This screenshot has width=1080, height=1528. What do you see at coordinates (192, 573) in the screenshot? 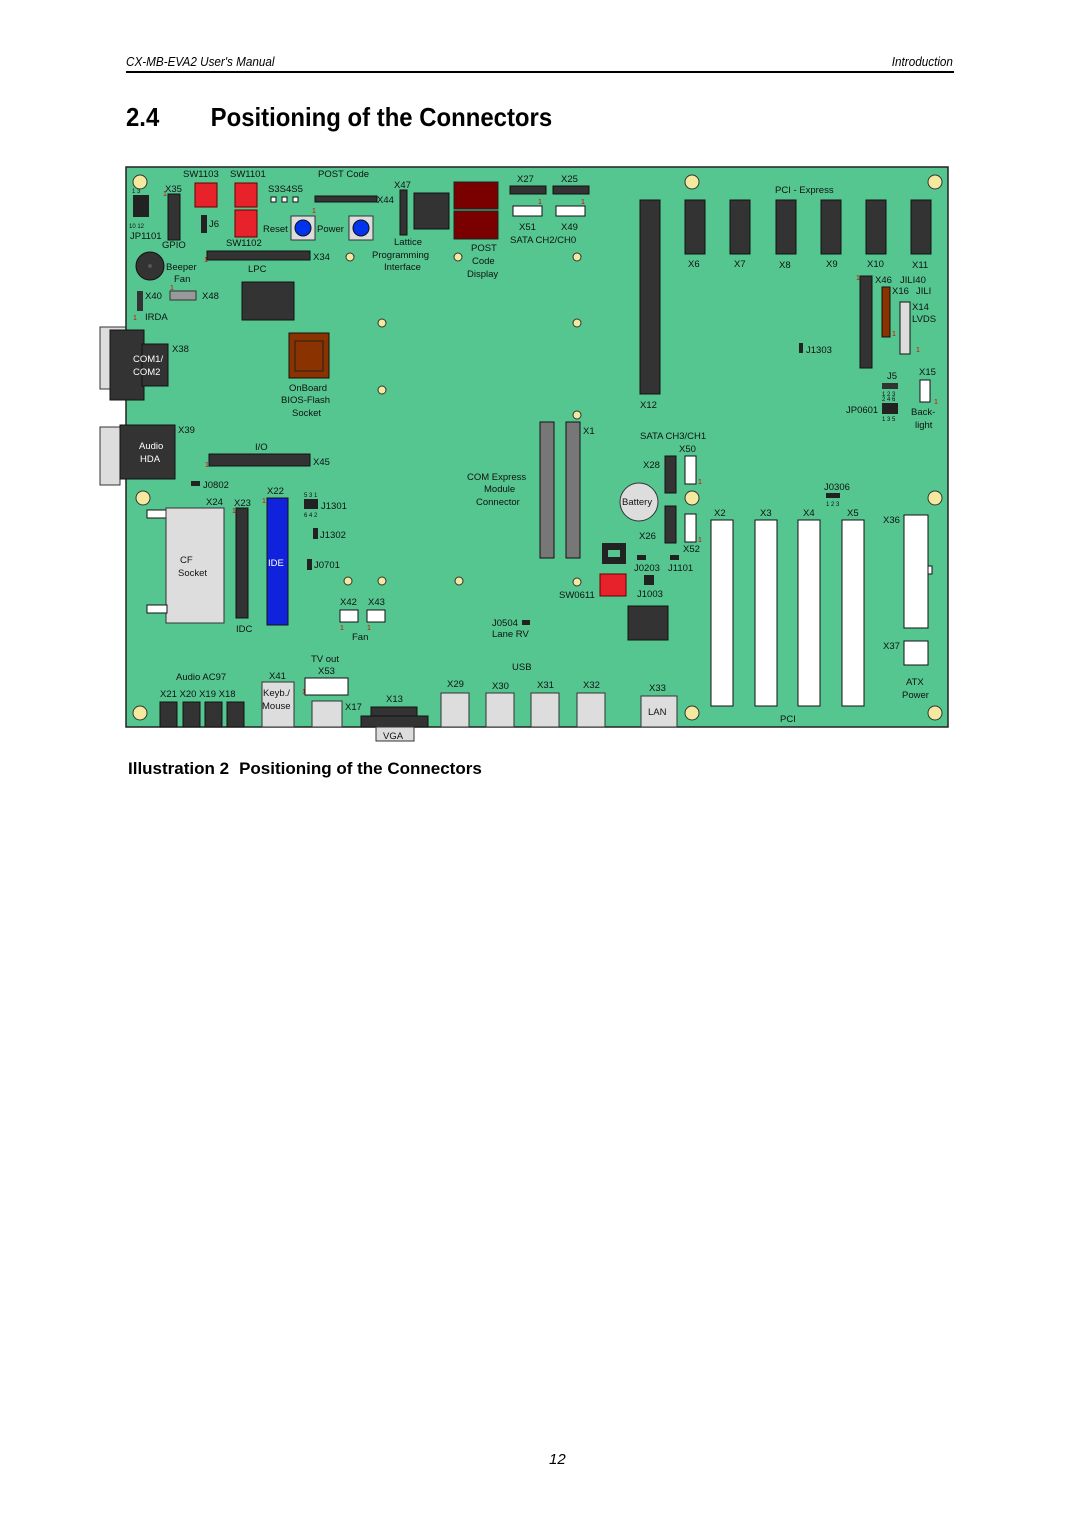
I see `label-cf-2: Socket` at bounding box center [192, 573].